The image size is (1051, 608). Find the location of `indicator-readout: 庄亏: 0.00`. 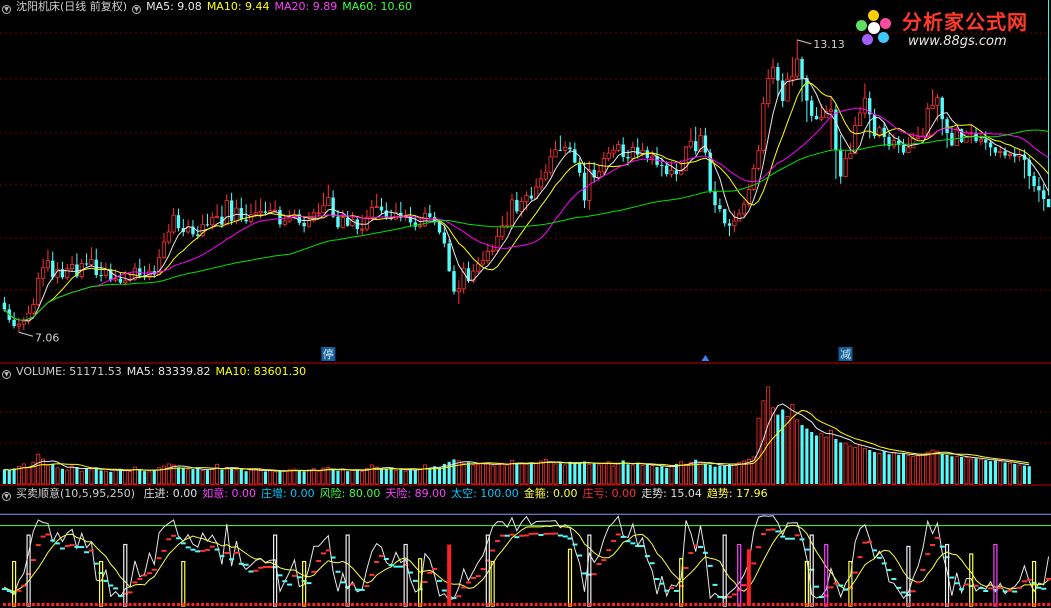

indicator-readout: 庄亏: 0.00 is located at coordinates (609, 493).